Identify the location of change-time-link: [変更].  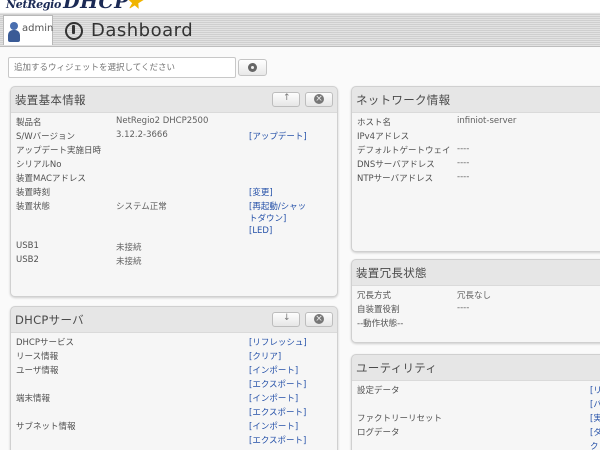
(261, 192).